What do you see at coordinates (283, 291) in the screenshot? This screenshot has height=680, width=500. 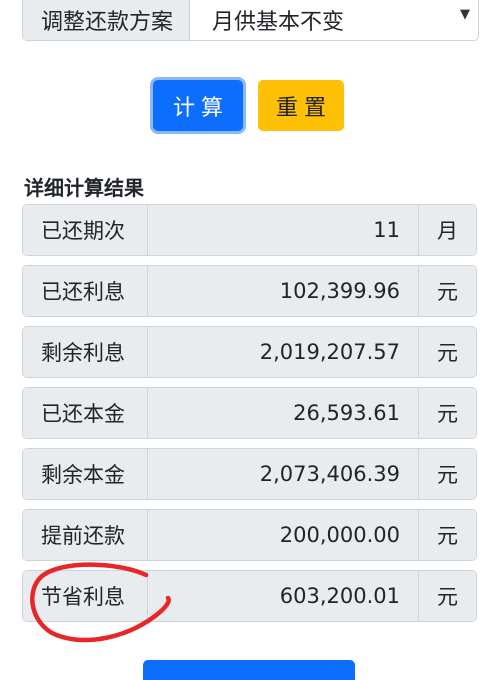 I see `result-value: 102,399.96` at bounding box center [283, 291].